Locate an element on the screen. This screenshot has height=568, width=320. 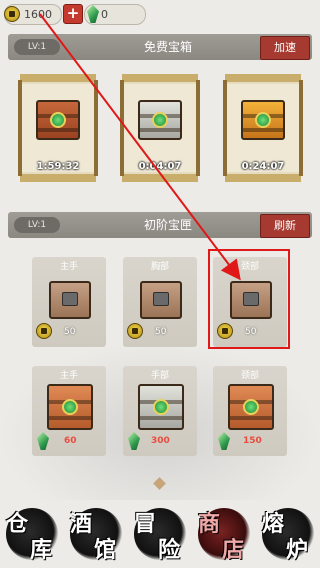
nav-char: 酒 is located at coordinates (81, 524).